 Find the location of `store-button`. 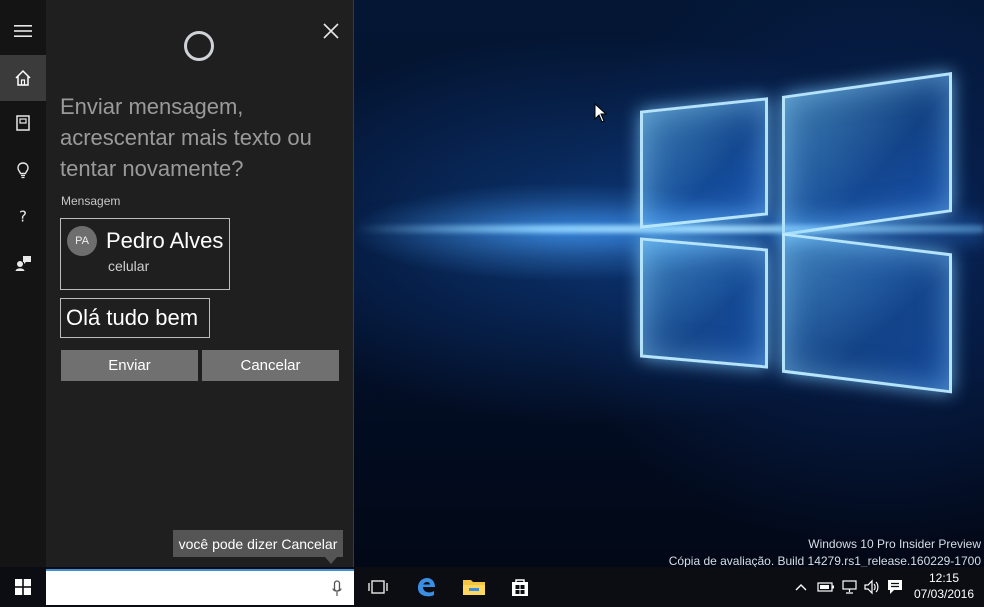

store-button is located at coordinates (520, 587).